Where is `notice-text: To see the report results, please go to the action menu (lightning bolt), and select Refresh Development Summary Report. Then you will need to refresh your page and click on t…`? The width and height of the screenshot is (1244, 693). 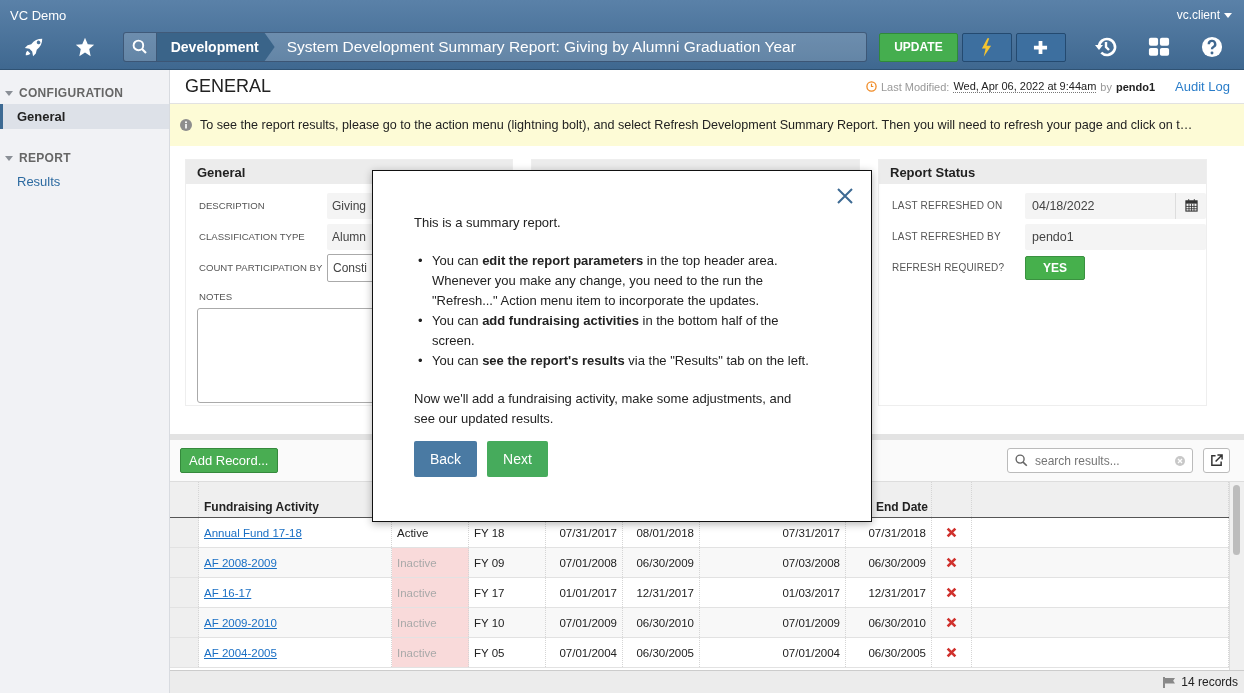 notice-text: To see the report results, please go to the action menu (lightning bolt), and select Refresh Development Summary Report. Then you will need to refresh your page and click on t… is located at coordinates (696, 125).